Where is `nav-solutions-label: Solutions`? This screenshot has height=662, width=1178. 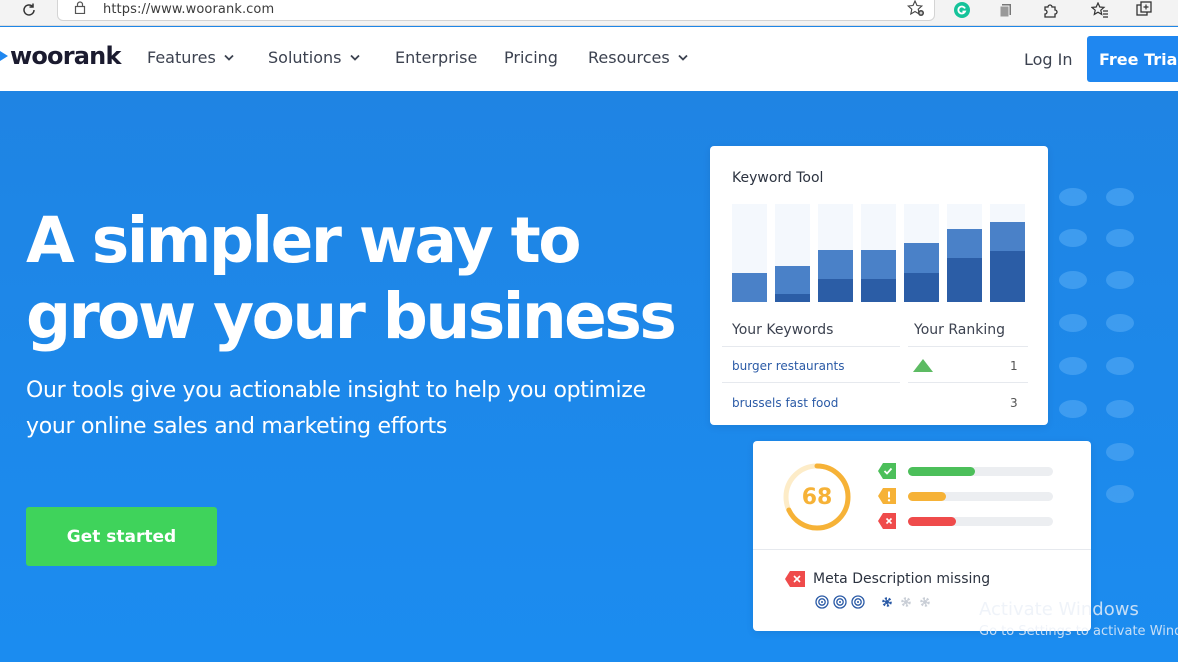 nav-solutions-label: Solutions is located at coordinates (305, 57).